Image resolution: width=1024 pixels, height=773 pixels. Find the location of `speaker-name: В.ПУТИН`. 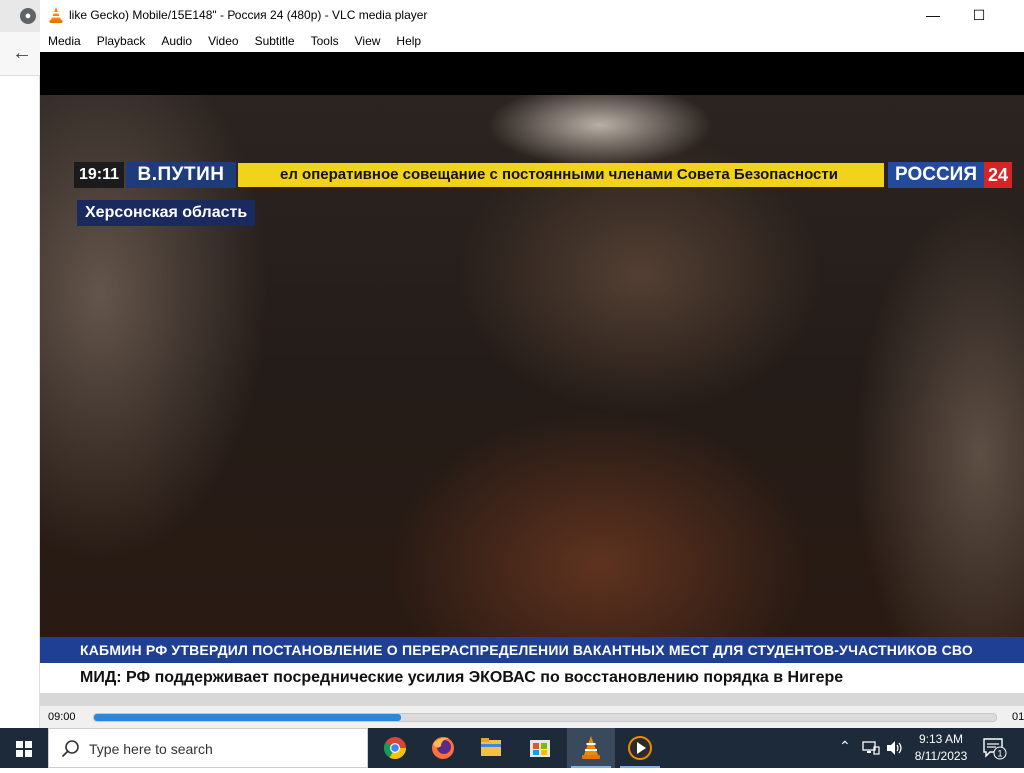

speaker-name: В.ПУТИН is located at coordinates (181, 175).